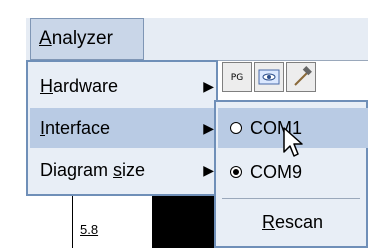 The width and height of the screenshot is (368, 248). Describe the element at coordinates (236, 128) in the screenshot. I see `radio-unselected-icon` at that location.